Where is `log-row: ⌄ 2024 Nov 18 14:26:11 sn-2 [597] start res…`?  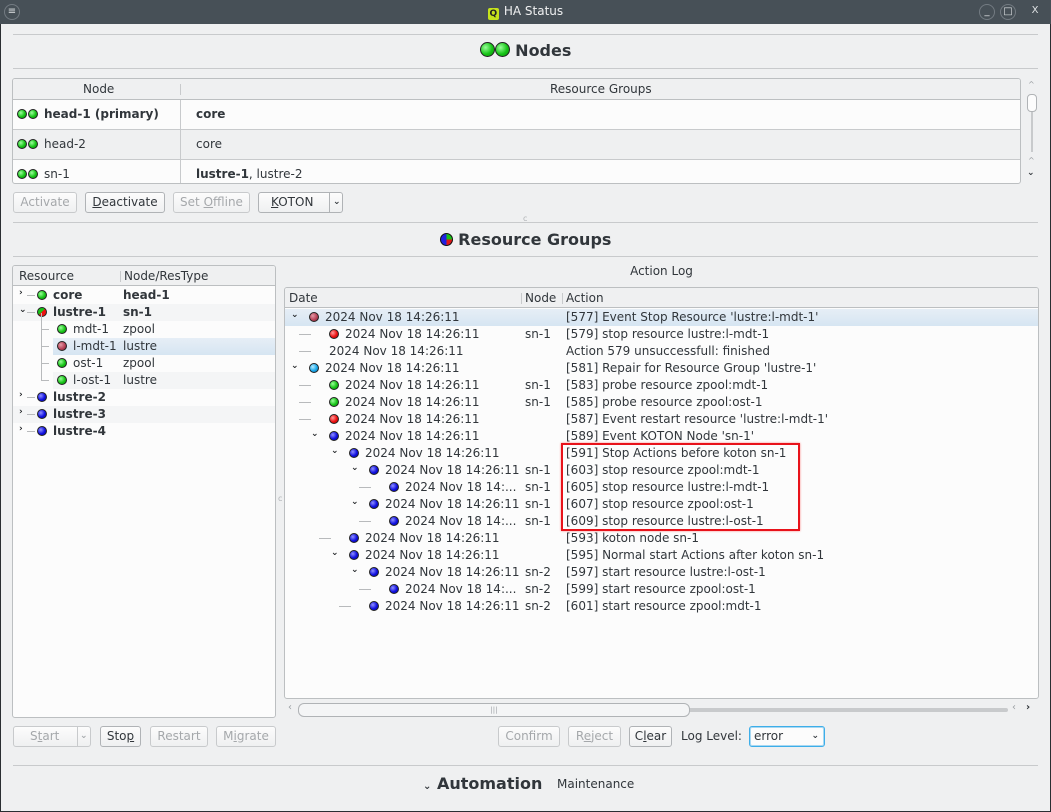 log-row: ⌄ 2024 Nov 18 14:26:11 sn-2 [597] start res… is located at coordinates (661, 572).